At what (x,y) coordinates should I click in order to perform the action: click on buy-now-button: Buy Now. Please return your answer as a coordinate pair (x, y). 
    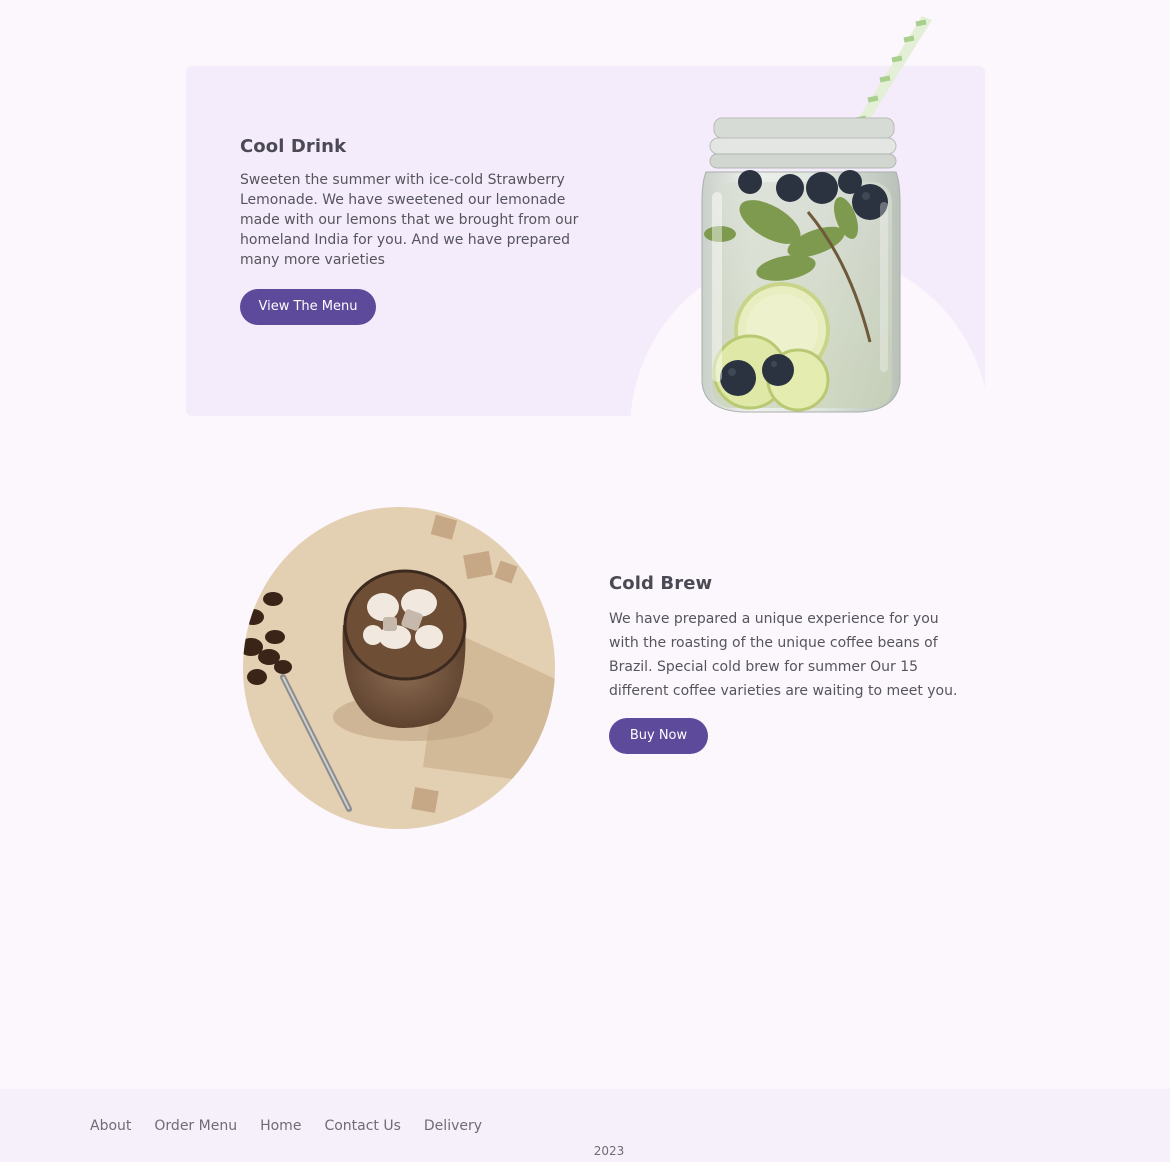
    Looking at the image, I should click on (658, 736).